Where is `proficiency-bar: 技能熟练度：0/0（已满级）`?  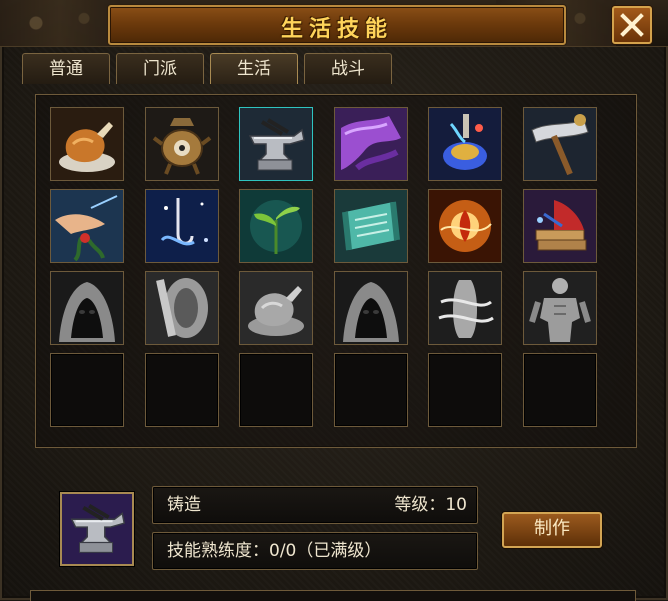
proficiency-bar: 技能熟练度：0/0（已满级） is located at coordinates (315, 551).